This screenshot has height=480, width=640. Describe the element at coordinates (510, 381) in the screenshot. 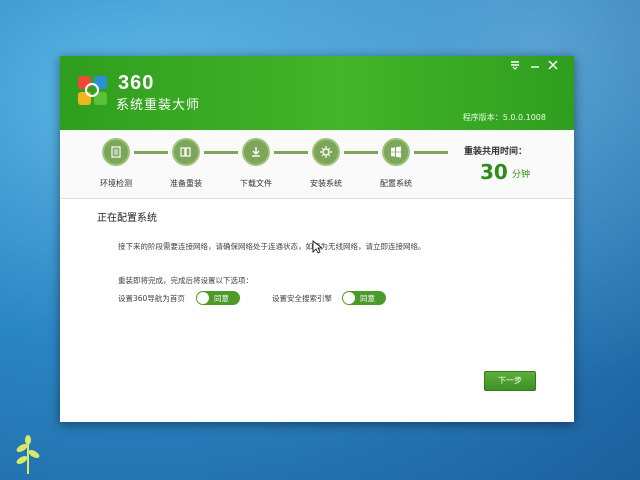

I see `next-button: 下一步` at that location.